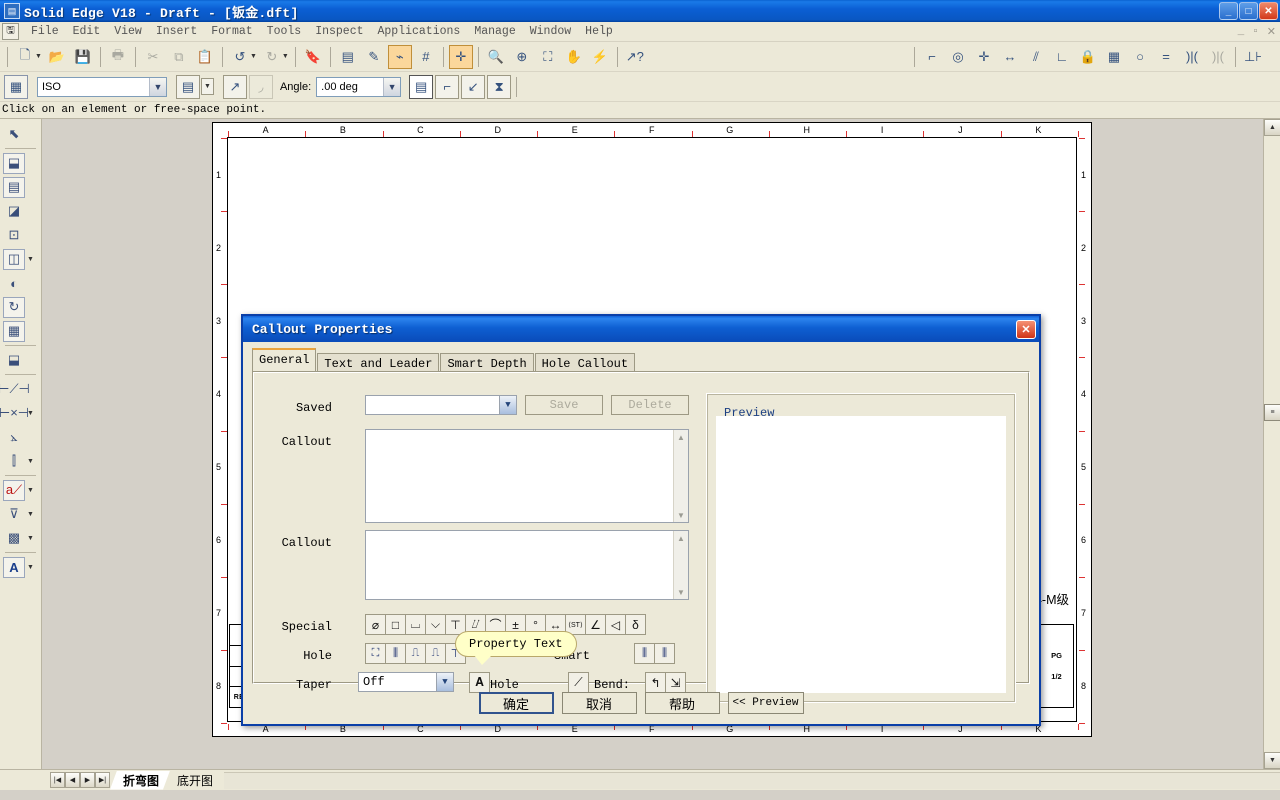  Describe the element at coordinates (339, 31) in the screenshot. I see `menu-inspect: Inspect` at that location.